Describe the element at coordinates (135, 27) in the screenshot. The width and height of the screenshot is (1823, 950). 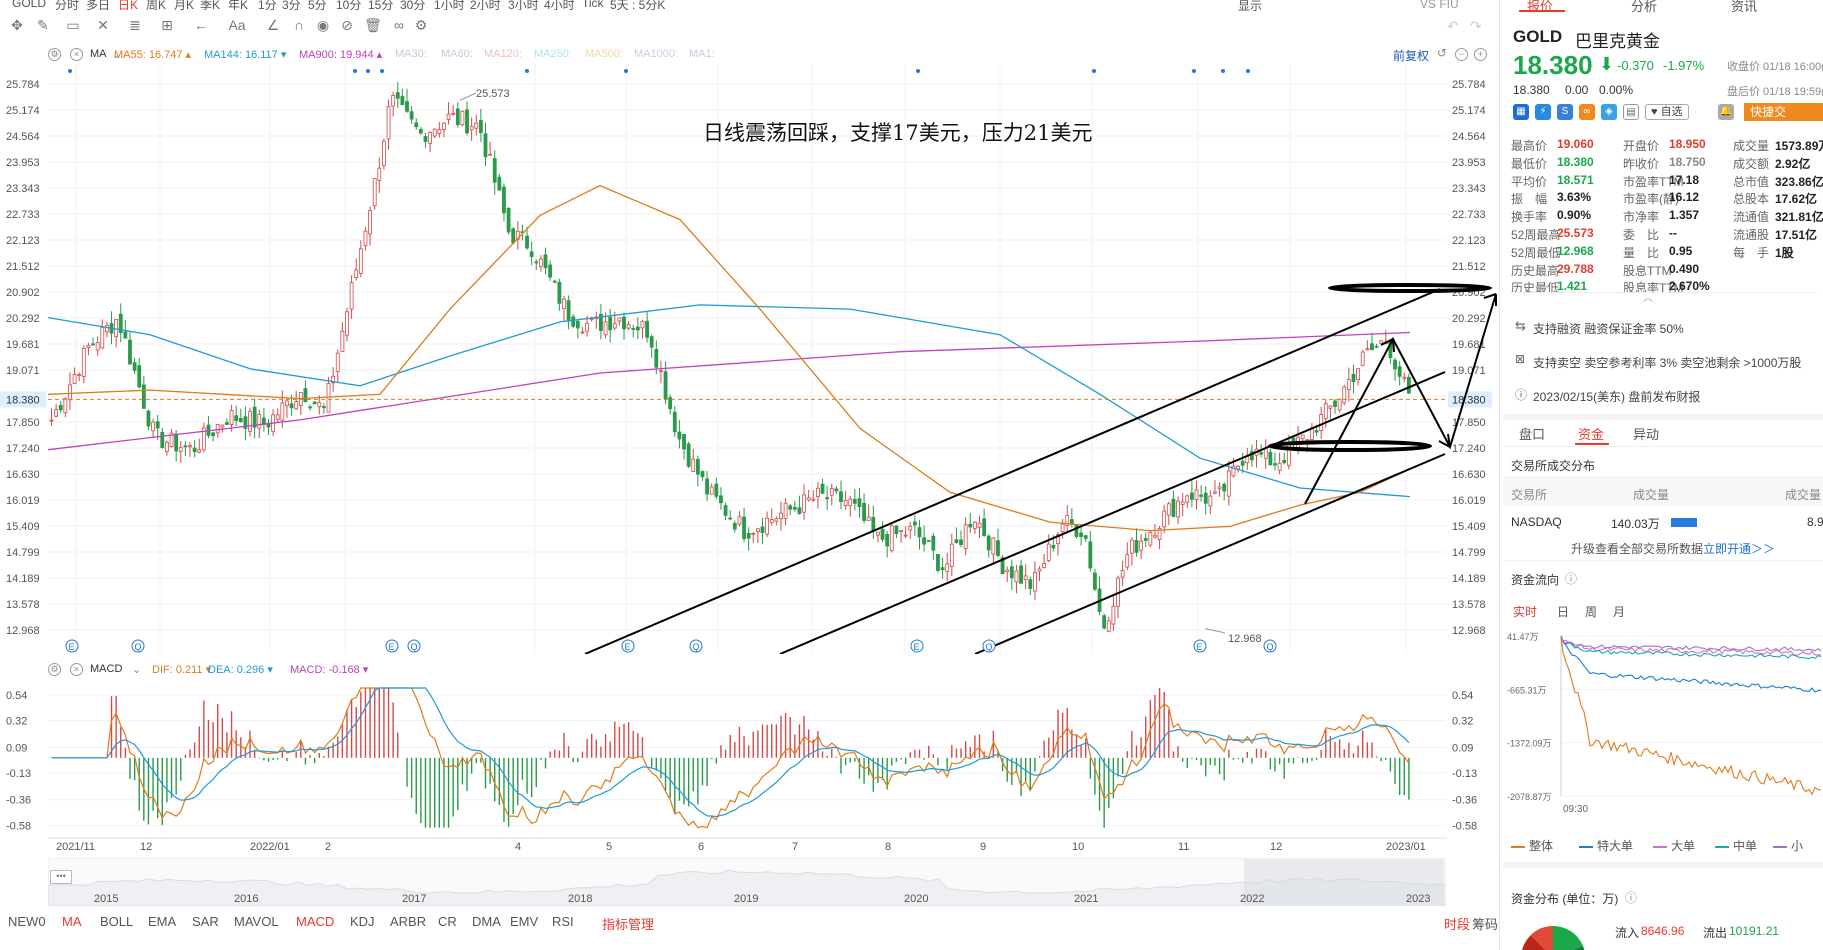
I see `fib-tool-icon: ≣` at that location.